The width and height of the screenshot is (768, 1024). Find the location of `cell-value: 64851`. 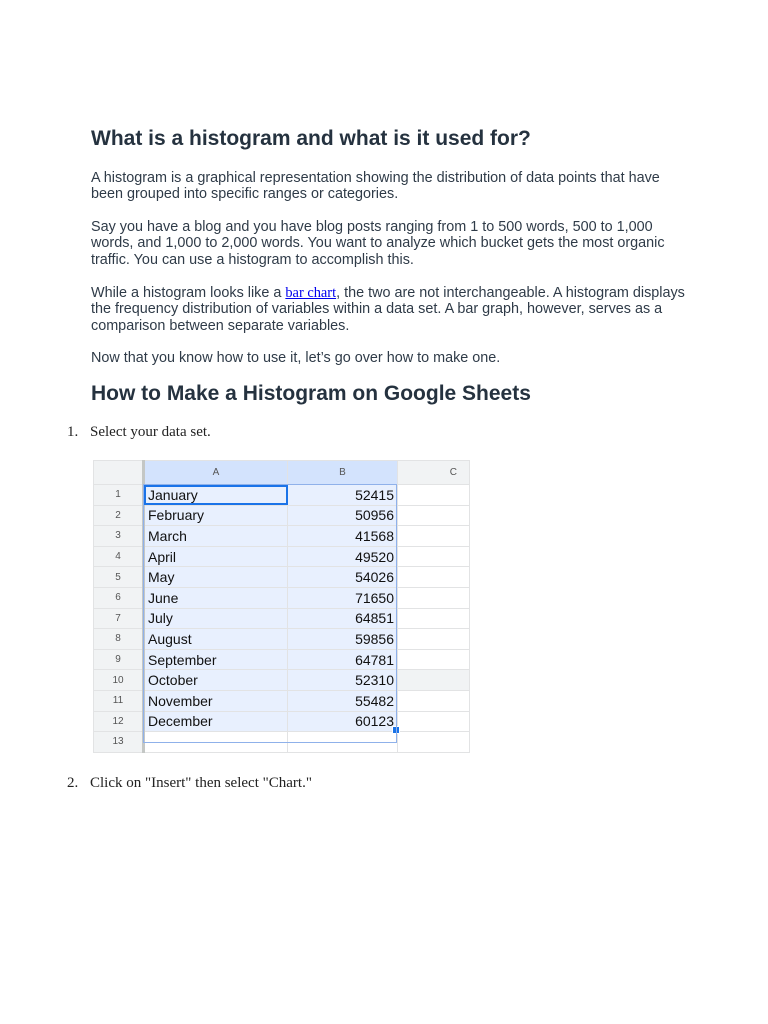

cell-value: 64851 is located at coordinates (342, 618).